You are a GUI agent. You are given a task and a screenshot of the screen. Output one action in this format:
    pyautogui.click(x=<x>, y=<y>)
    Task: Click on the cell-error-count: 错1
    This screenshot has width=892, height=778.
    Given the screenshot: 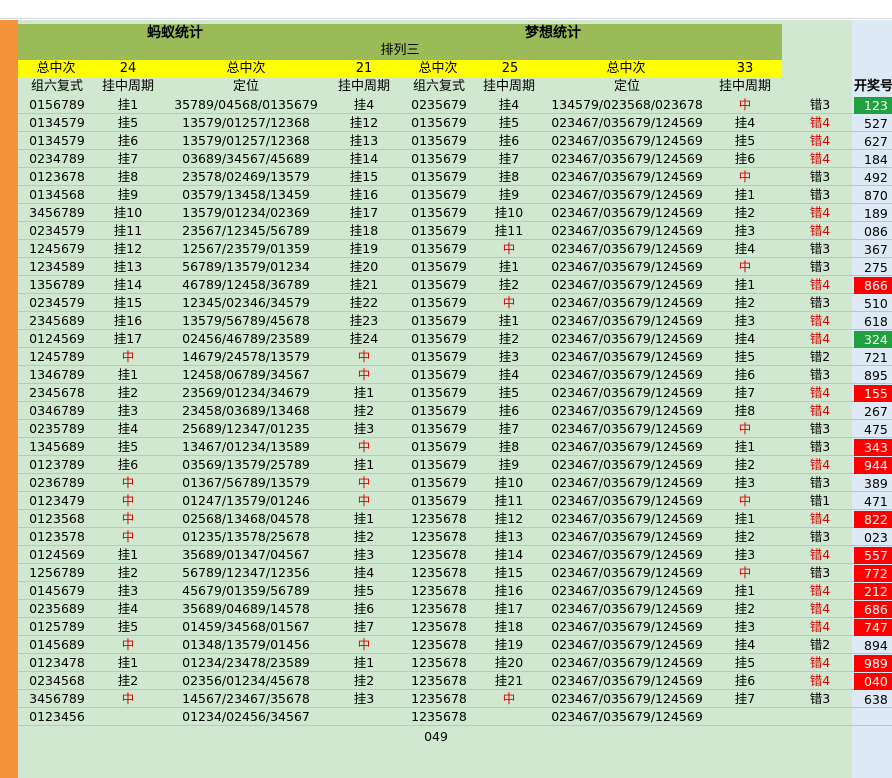 What is the action you would take?
    pyautogui.click(x=820, y=501)
    